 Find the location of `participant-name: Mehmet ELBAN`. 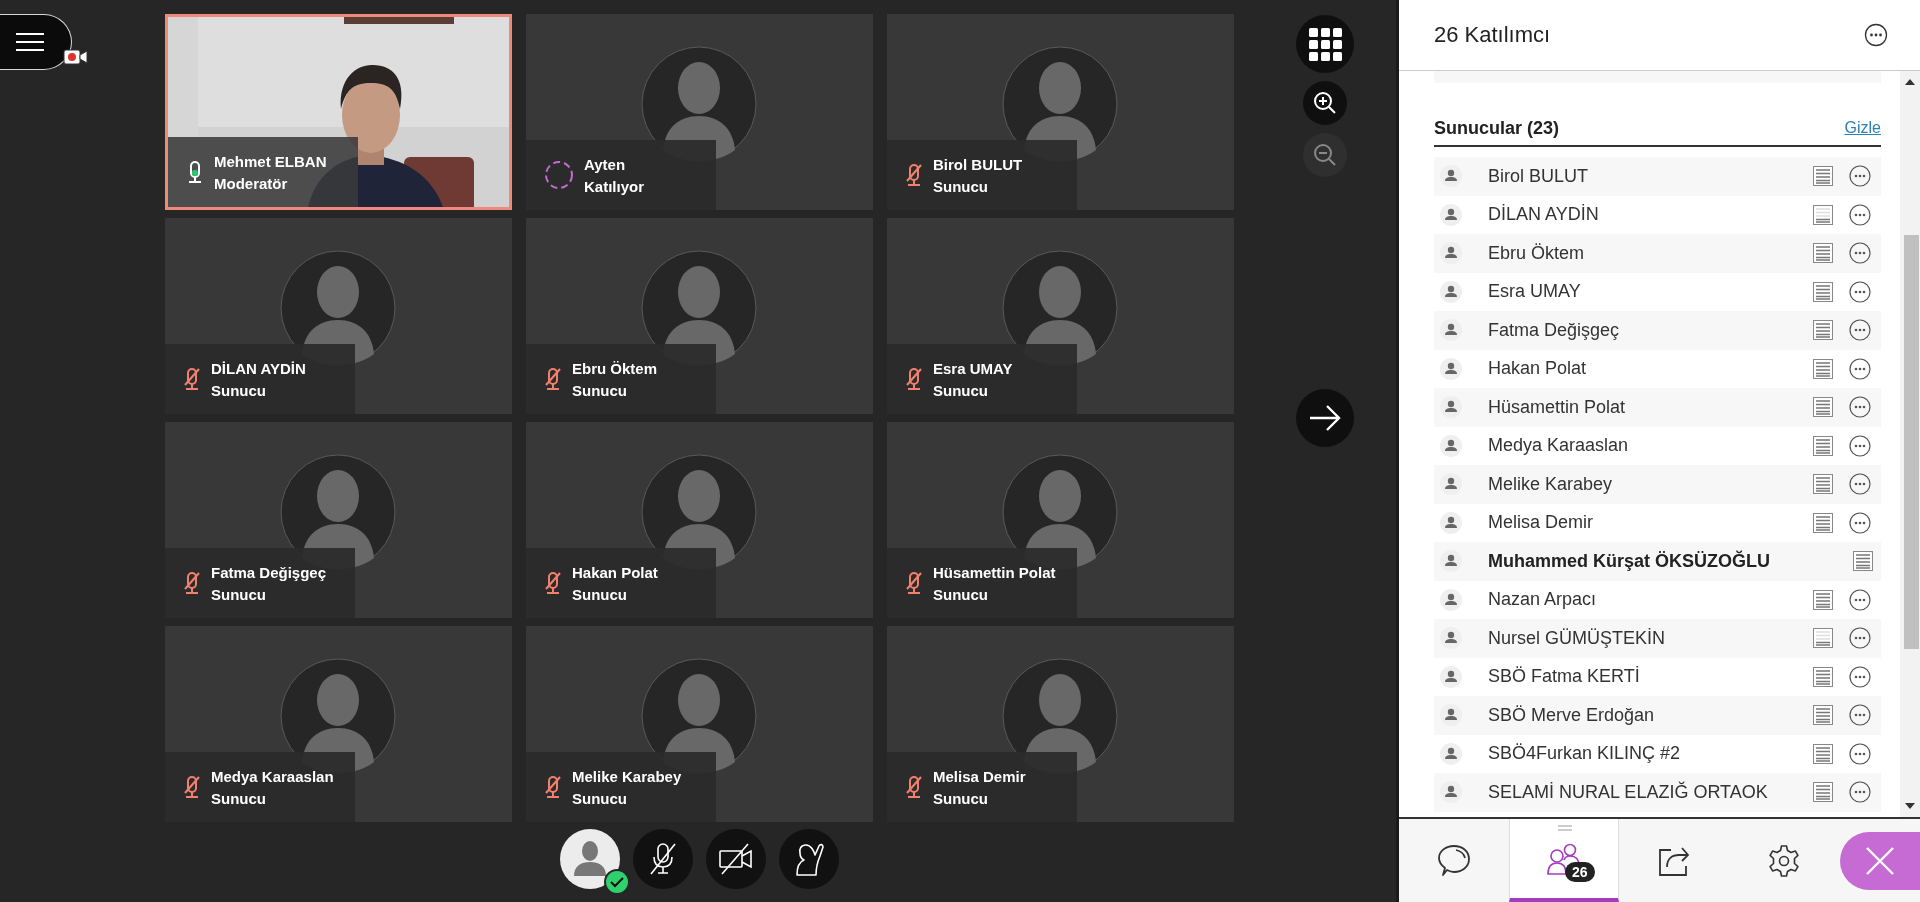

participant-name: Mehmet ELBAN is located at coordinates (270, 161).